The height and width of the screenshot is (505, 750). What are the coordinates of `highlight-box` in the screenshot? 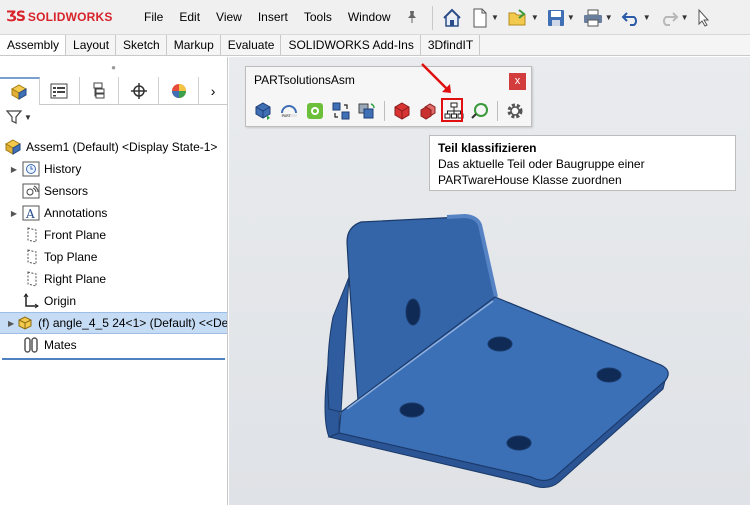 It's located at (452, 110).